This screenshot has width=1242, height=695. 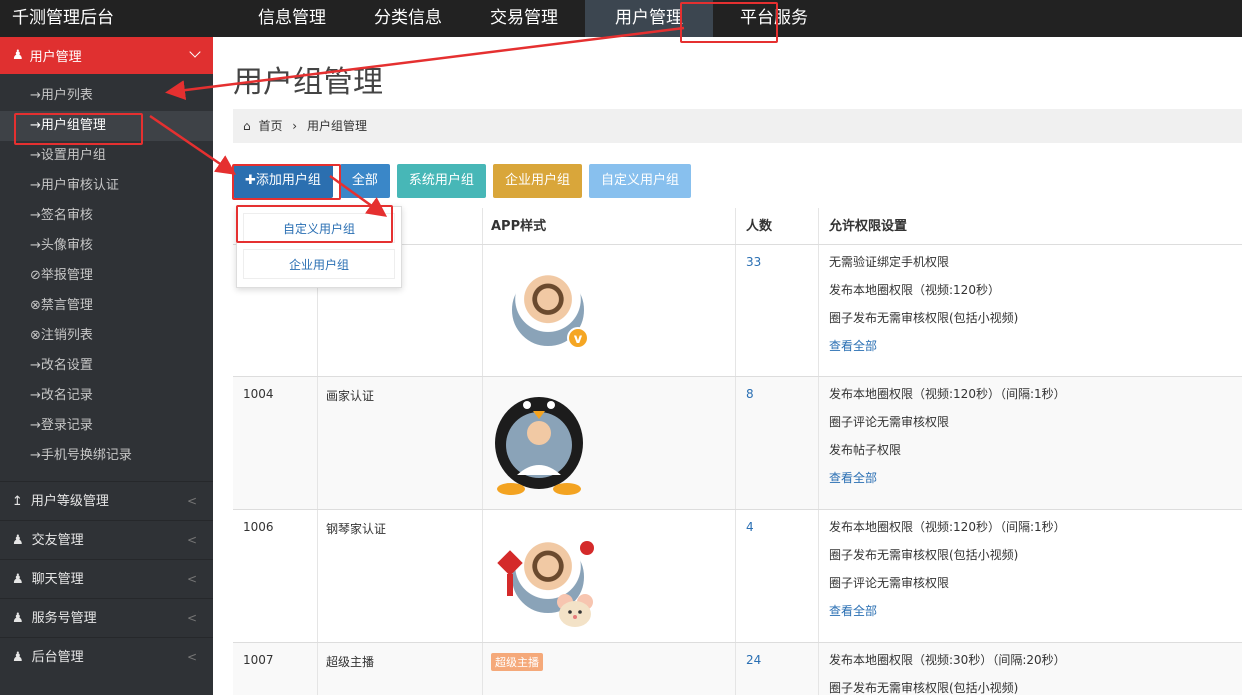 I want to click on row-app-style: v, so click(x=609, y=310).